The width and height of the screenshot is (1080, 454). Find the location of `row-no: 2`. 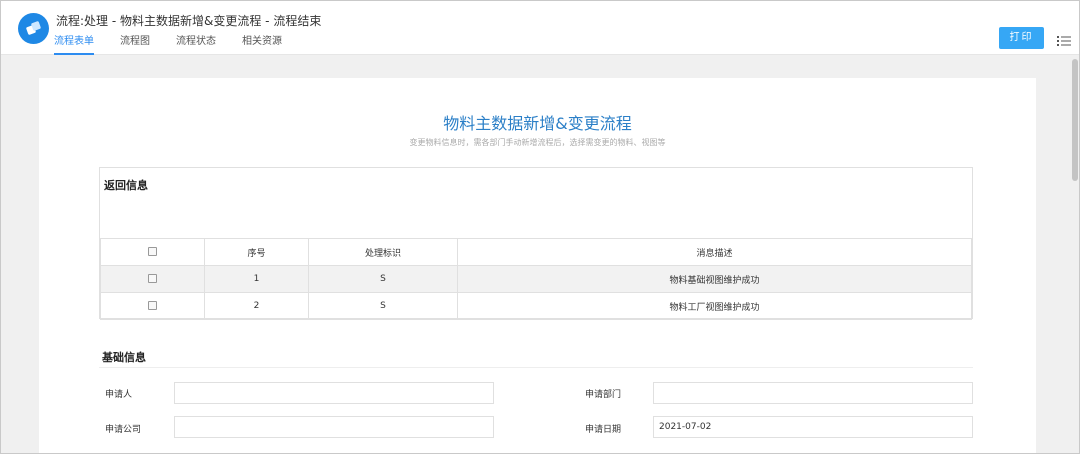

row-no: 2 is located at coordinates (256, 306).